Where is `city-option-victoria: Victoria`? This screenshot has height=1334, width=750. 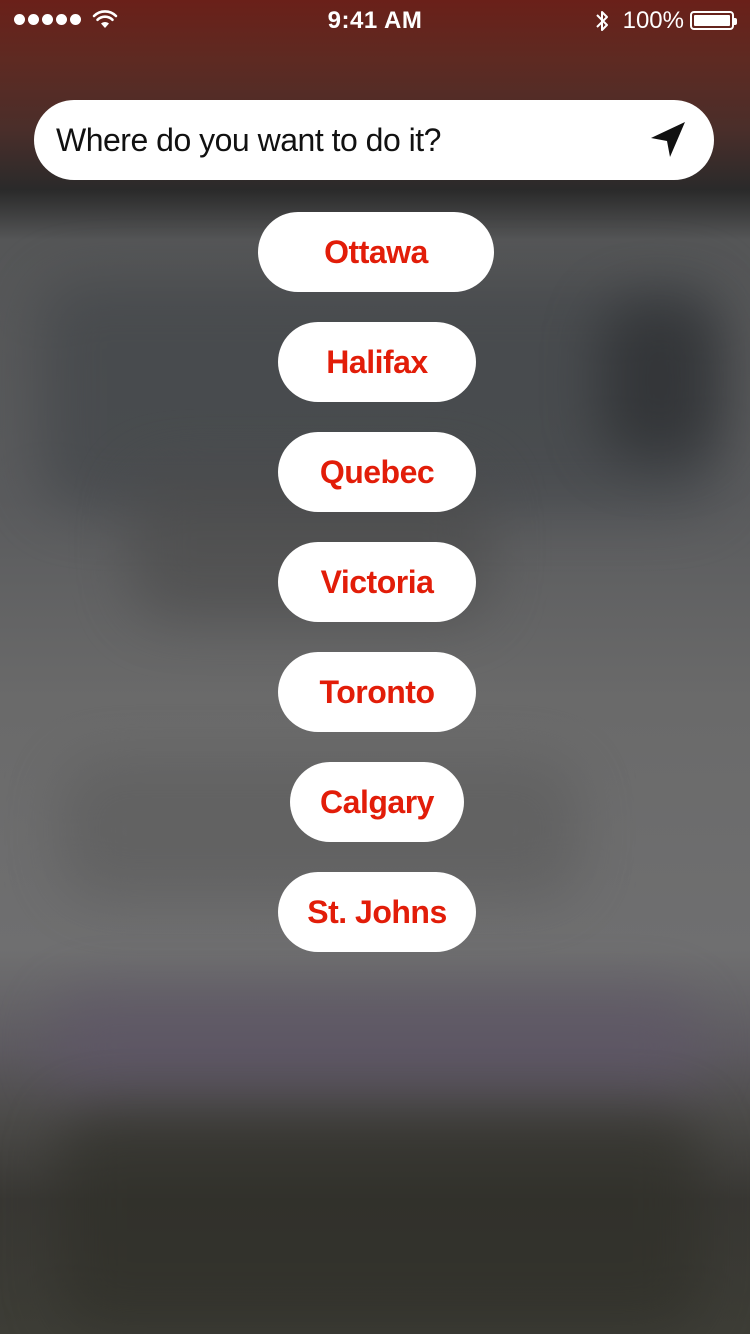
city-option-victoria: Victoria is located at coordinates (377, 582).